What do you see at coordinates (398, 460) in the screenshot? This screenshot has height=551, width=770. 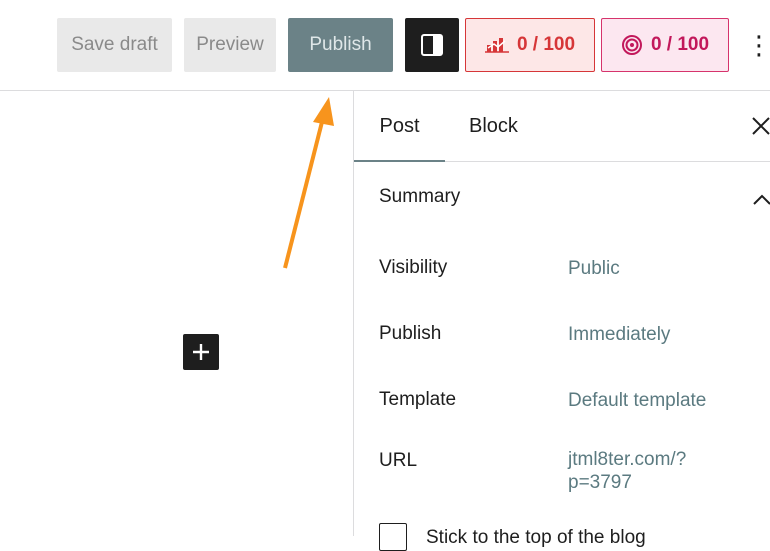 I see `url-label: URL` at bounding box center [398, 460].